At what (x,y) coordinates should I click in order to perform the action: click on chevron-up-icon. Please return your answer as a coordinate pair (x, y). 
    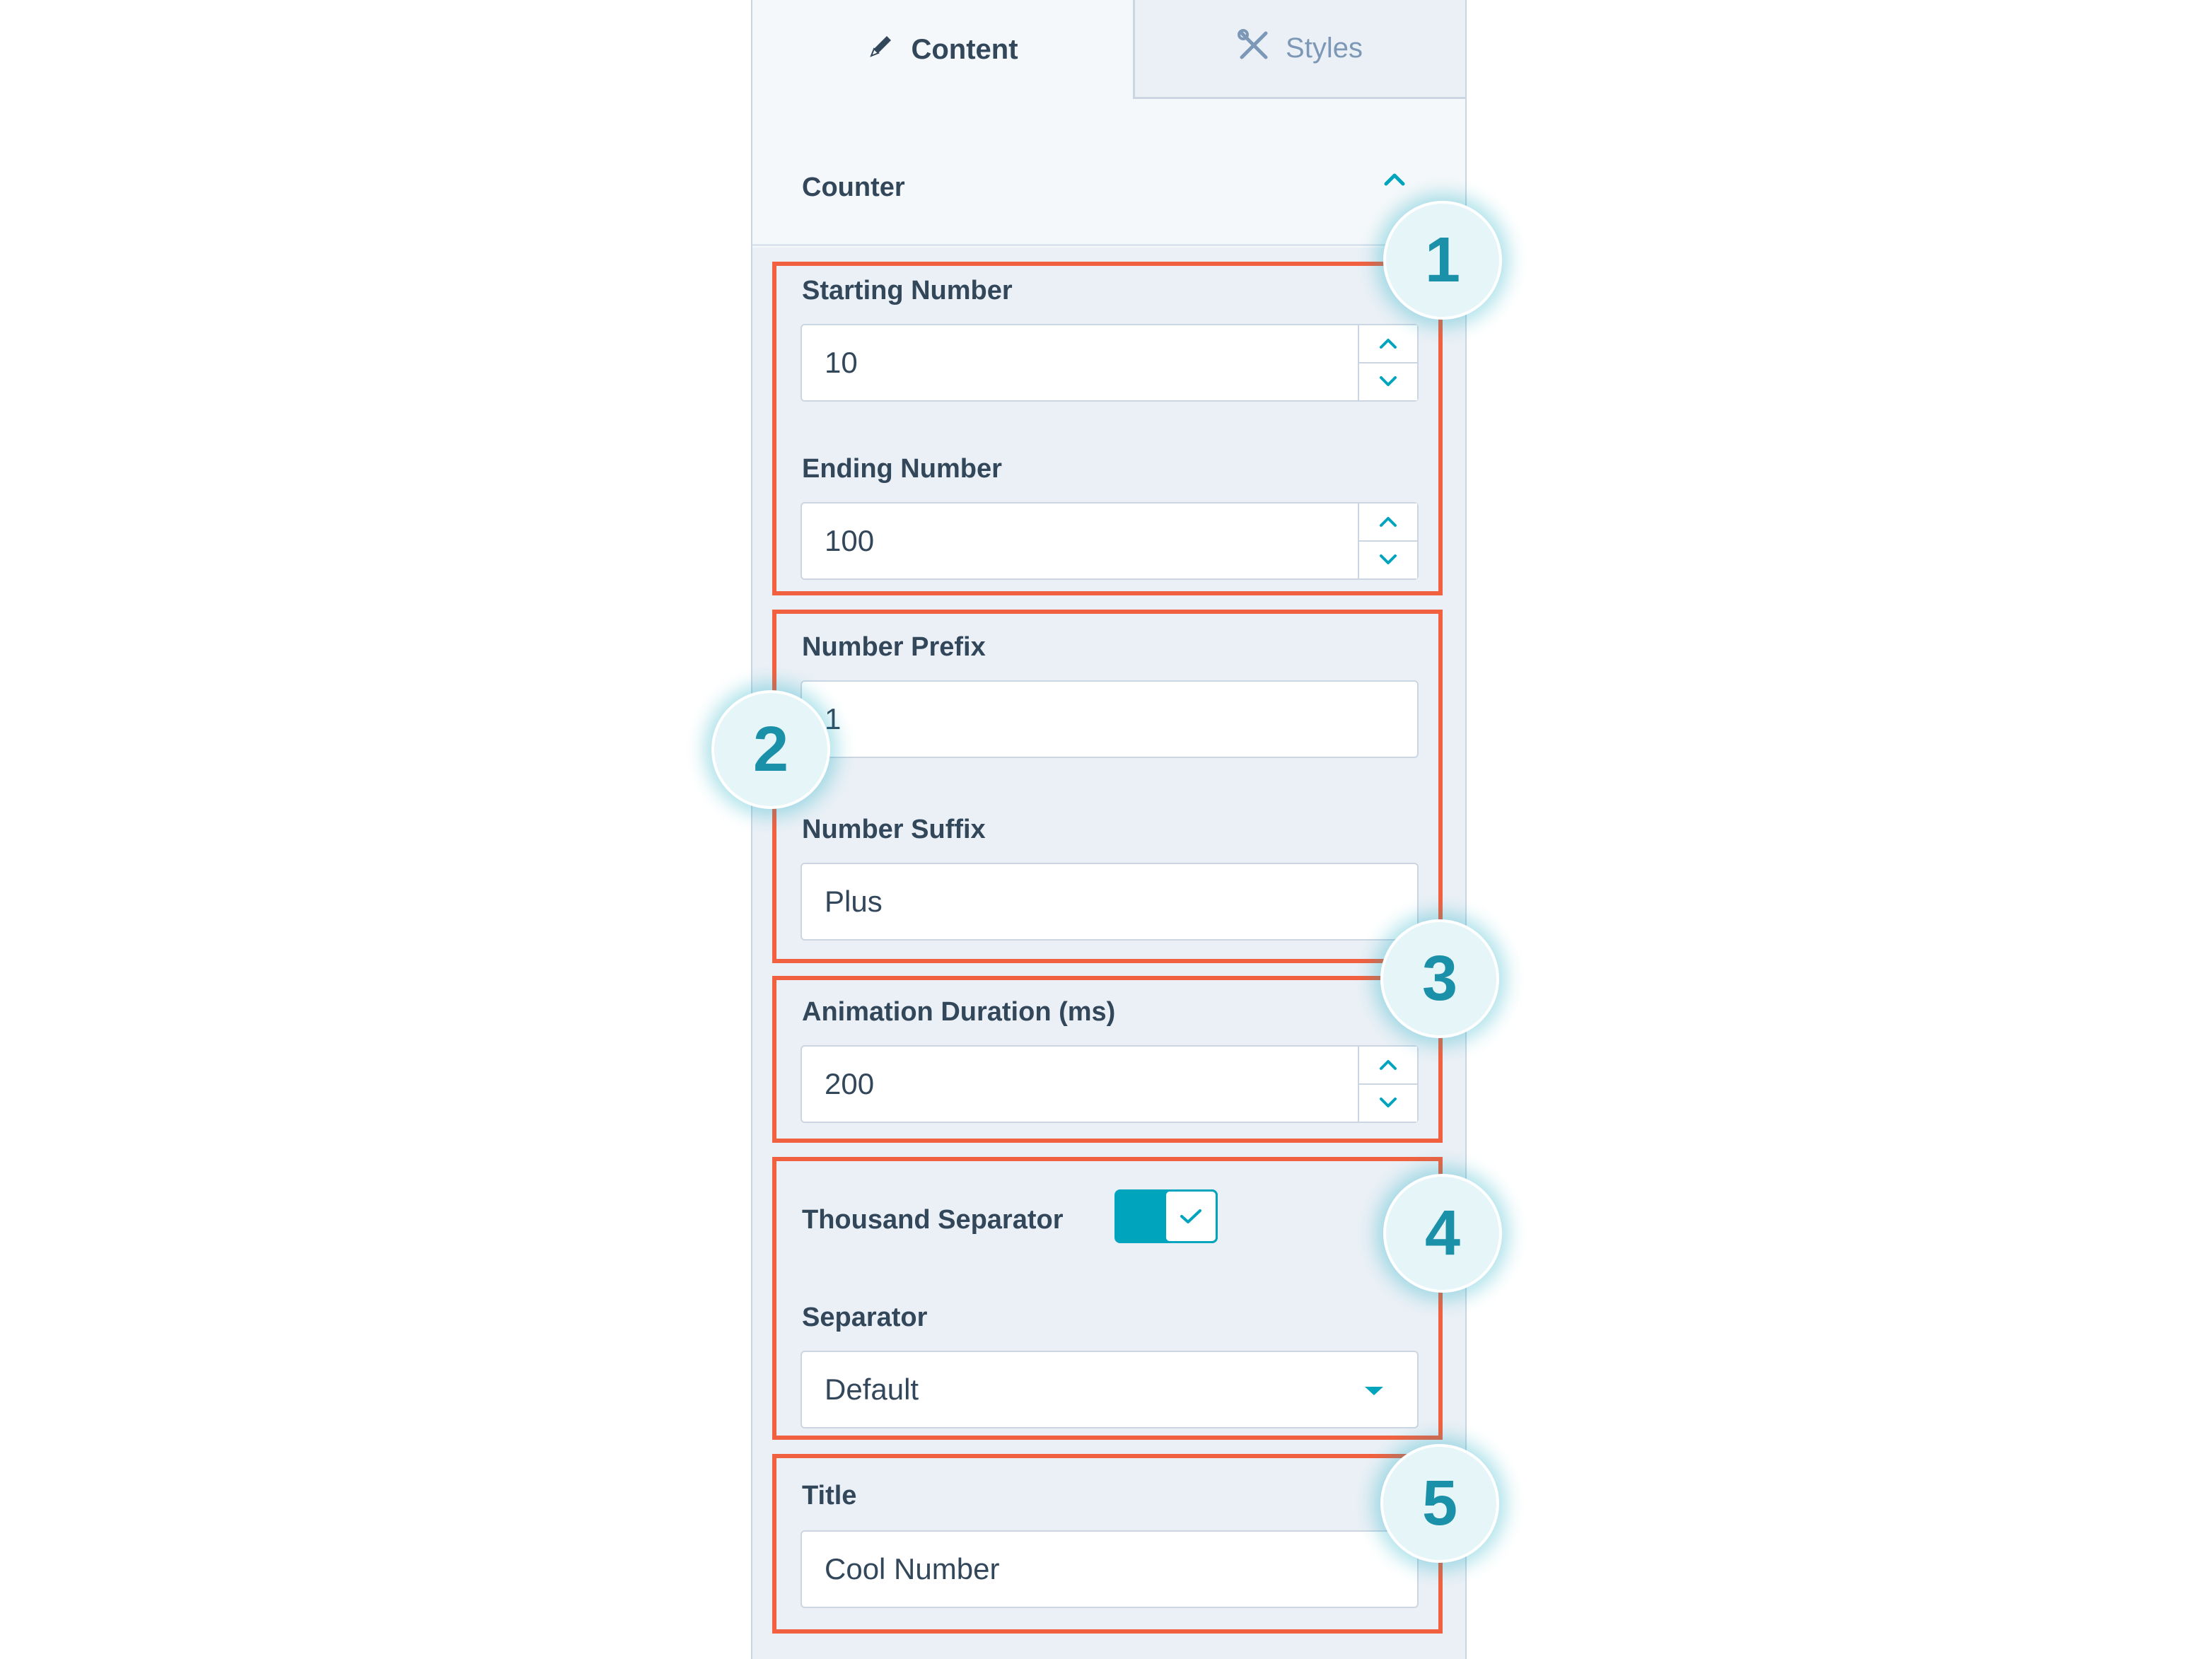
    Looking at the image, I should click on (1394, 181).